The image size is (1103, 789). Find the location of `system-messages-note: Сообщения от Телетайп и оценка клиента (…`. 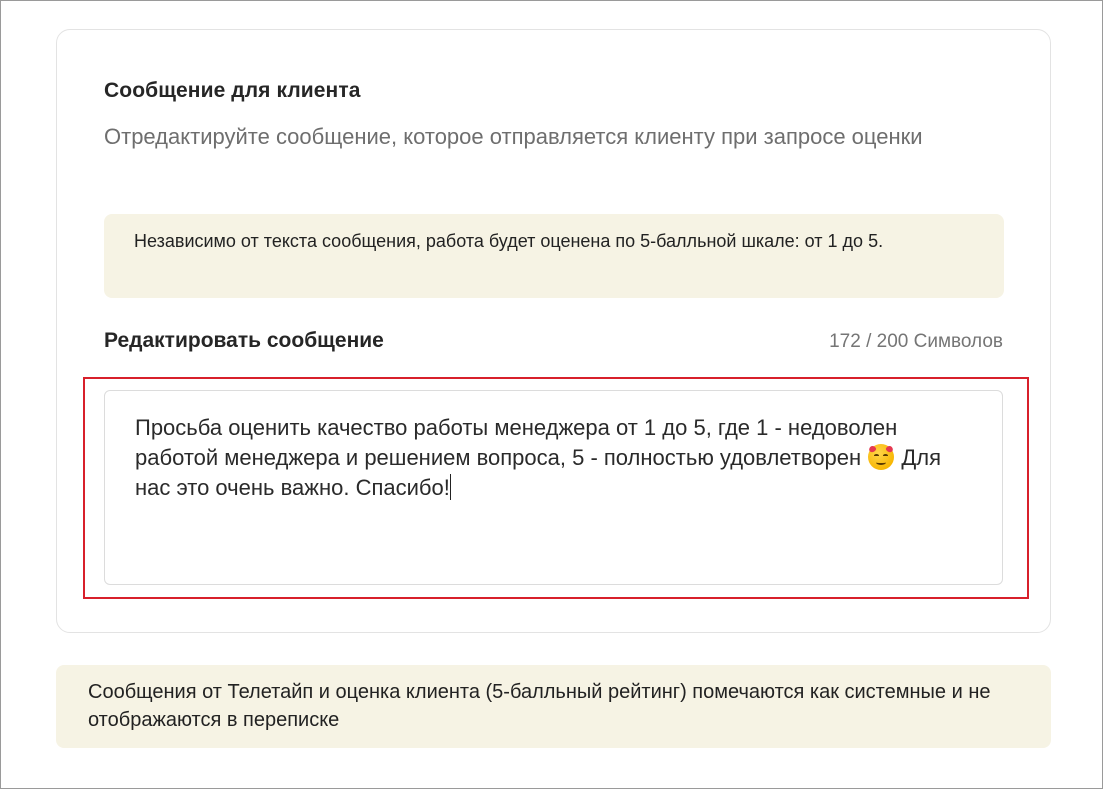

system-messages-note: Сообщения от Телетайп и оценка клиента (… is located at coordinates (553, 706).